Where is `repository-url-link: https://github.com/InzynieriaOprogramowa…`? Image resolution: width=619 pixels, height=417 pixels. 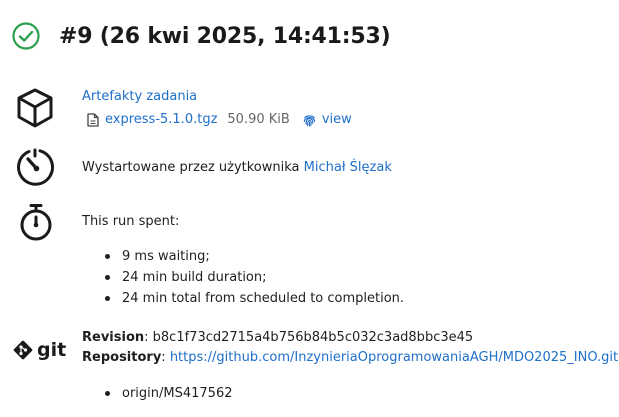
repository-url-link: https://github.com/InzynieriaOprogramowa… is located at coordinates (394, 357).